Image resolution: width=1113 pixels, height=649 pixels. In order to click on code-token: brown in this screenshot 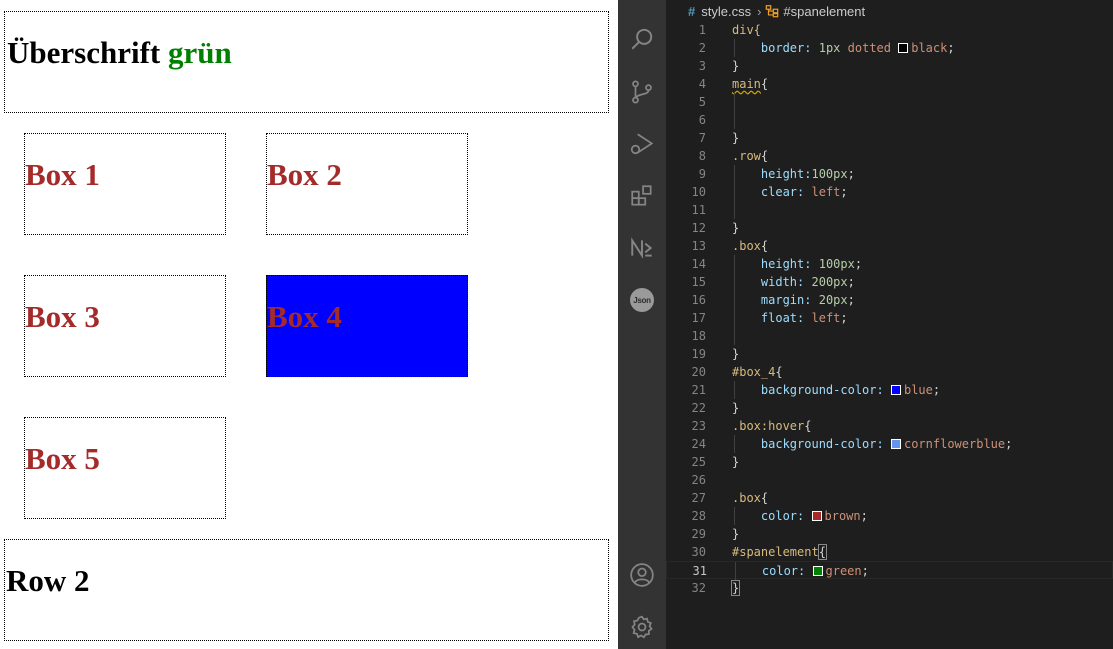, I will do `click(842, 516)`.